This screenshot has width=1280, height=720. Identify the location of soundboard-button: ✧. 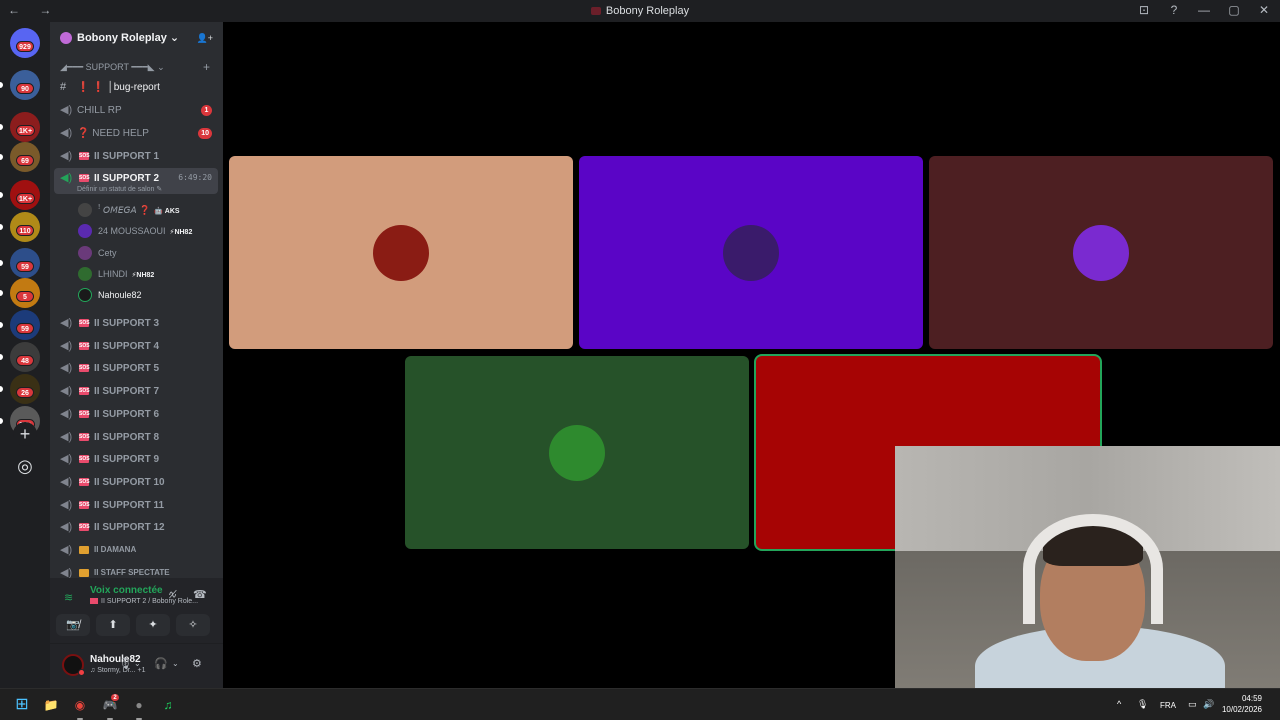
(193, 625).